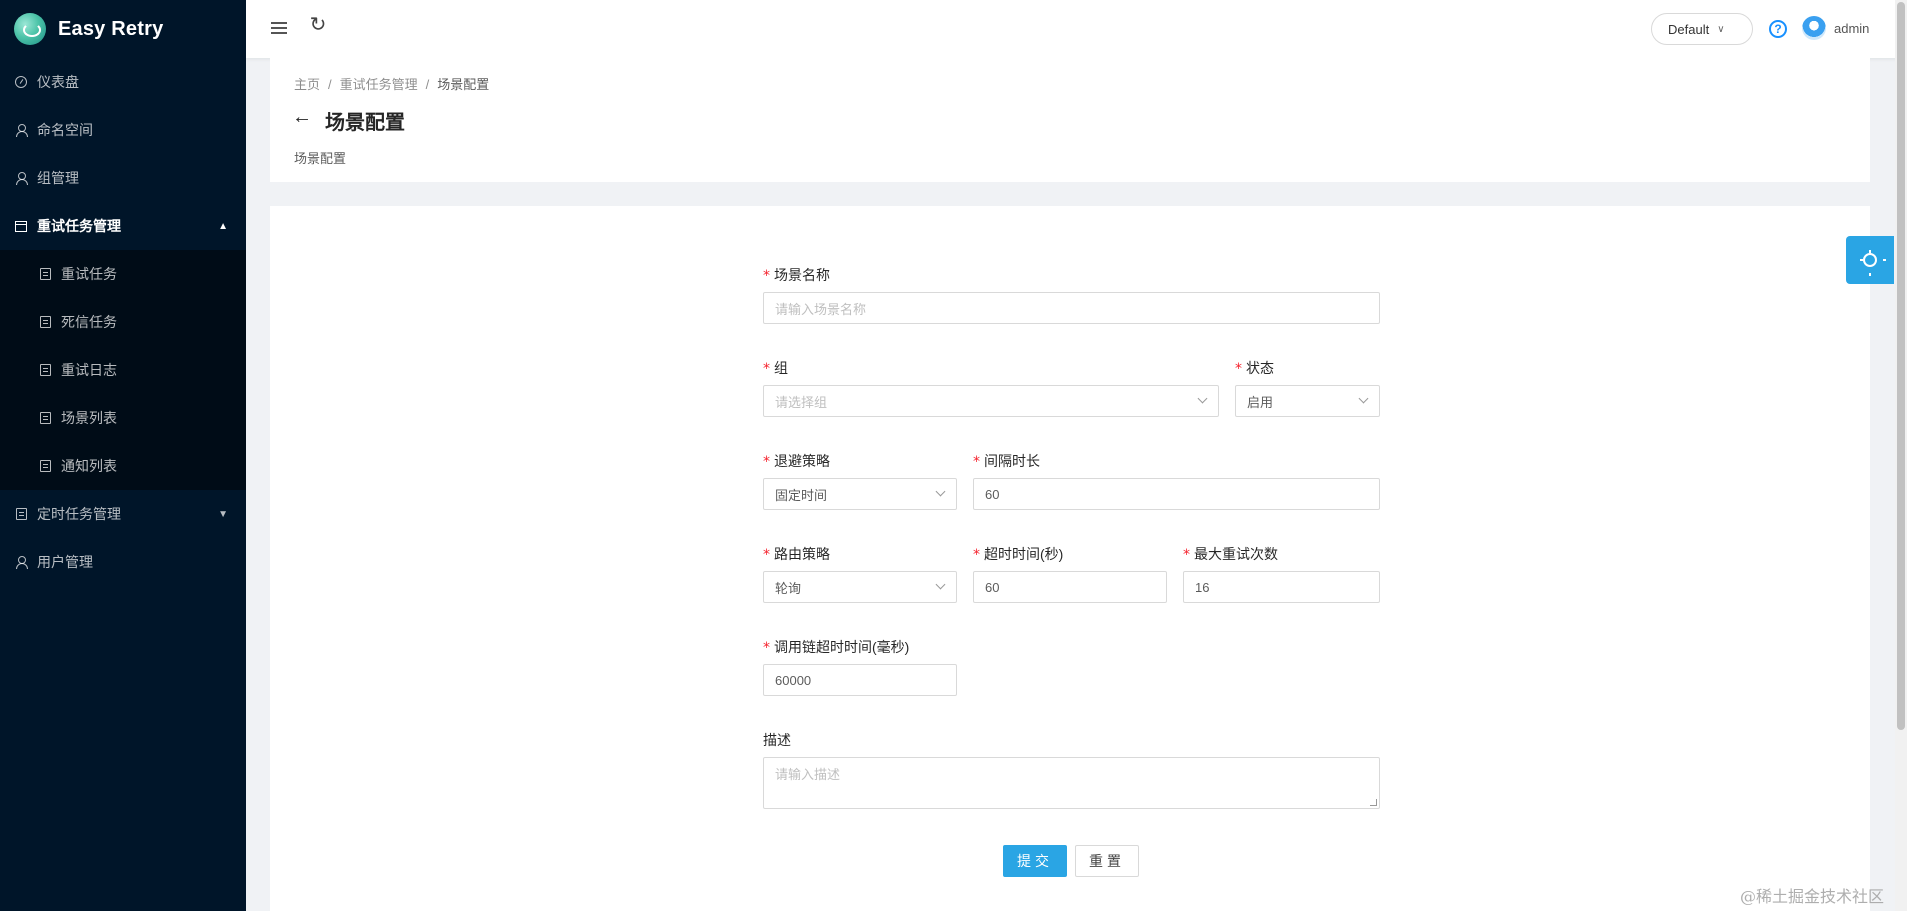  Describe the element at coordinates (318, 24) in the screenshot. I see `reload-icon: ↻` at that location.